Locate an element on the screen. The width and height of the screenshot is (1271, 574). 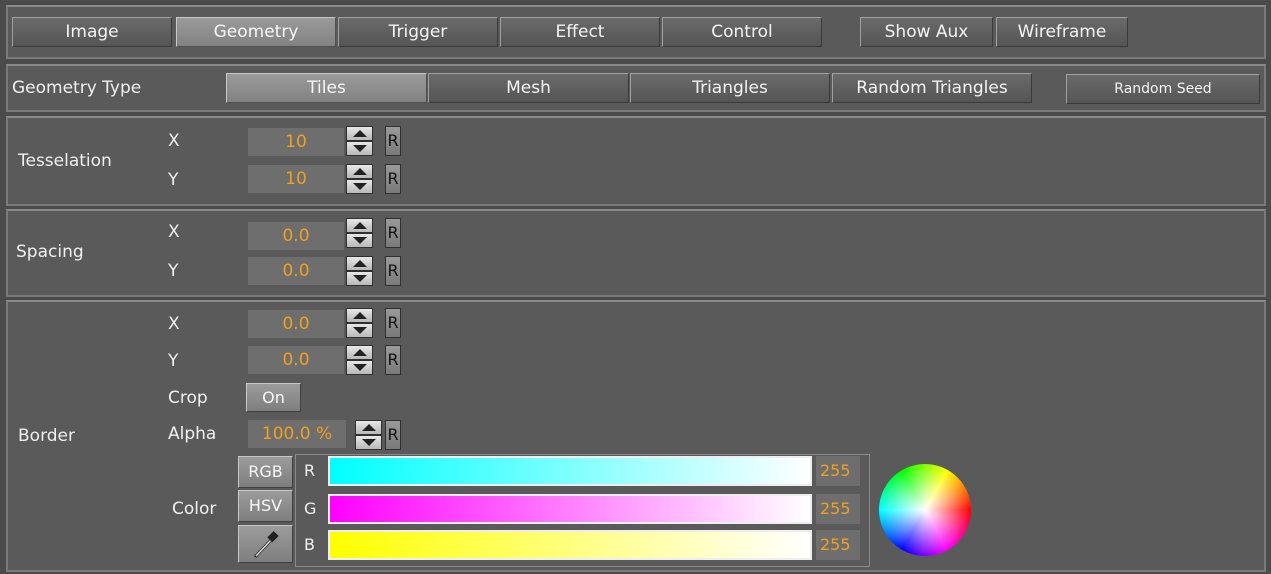
spacing-x-field: 0.0 is located at coordinates (296, 236).